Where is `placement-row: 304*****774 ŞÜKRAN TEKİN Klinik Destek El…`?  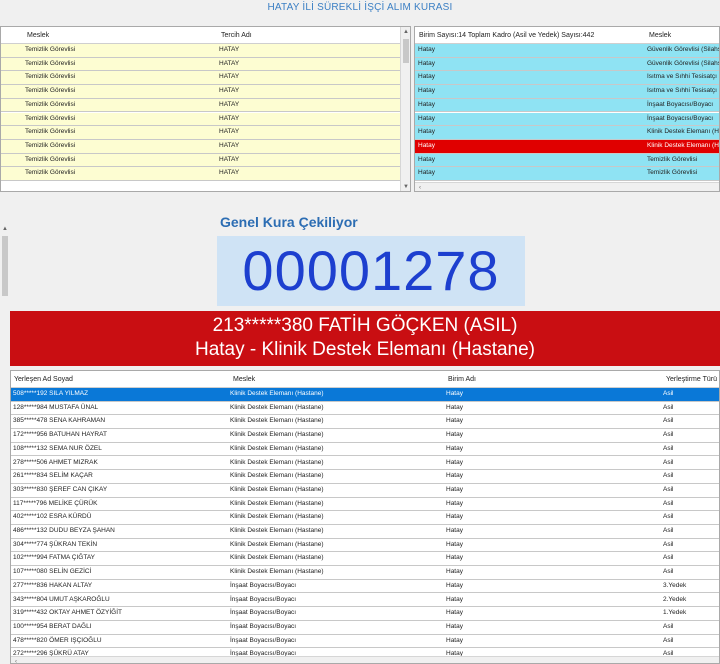
placement-row: 304*****774 ŞÜKRAN TEKİN Klinik Destek El… is located at coordinates (365, 545).